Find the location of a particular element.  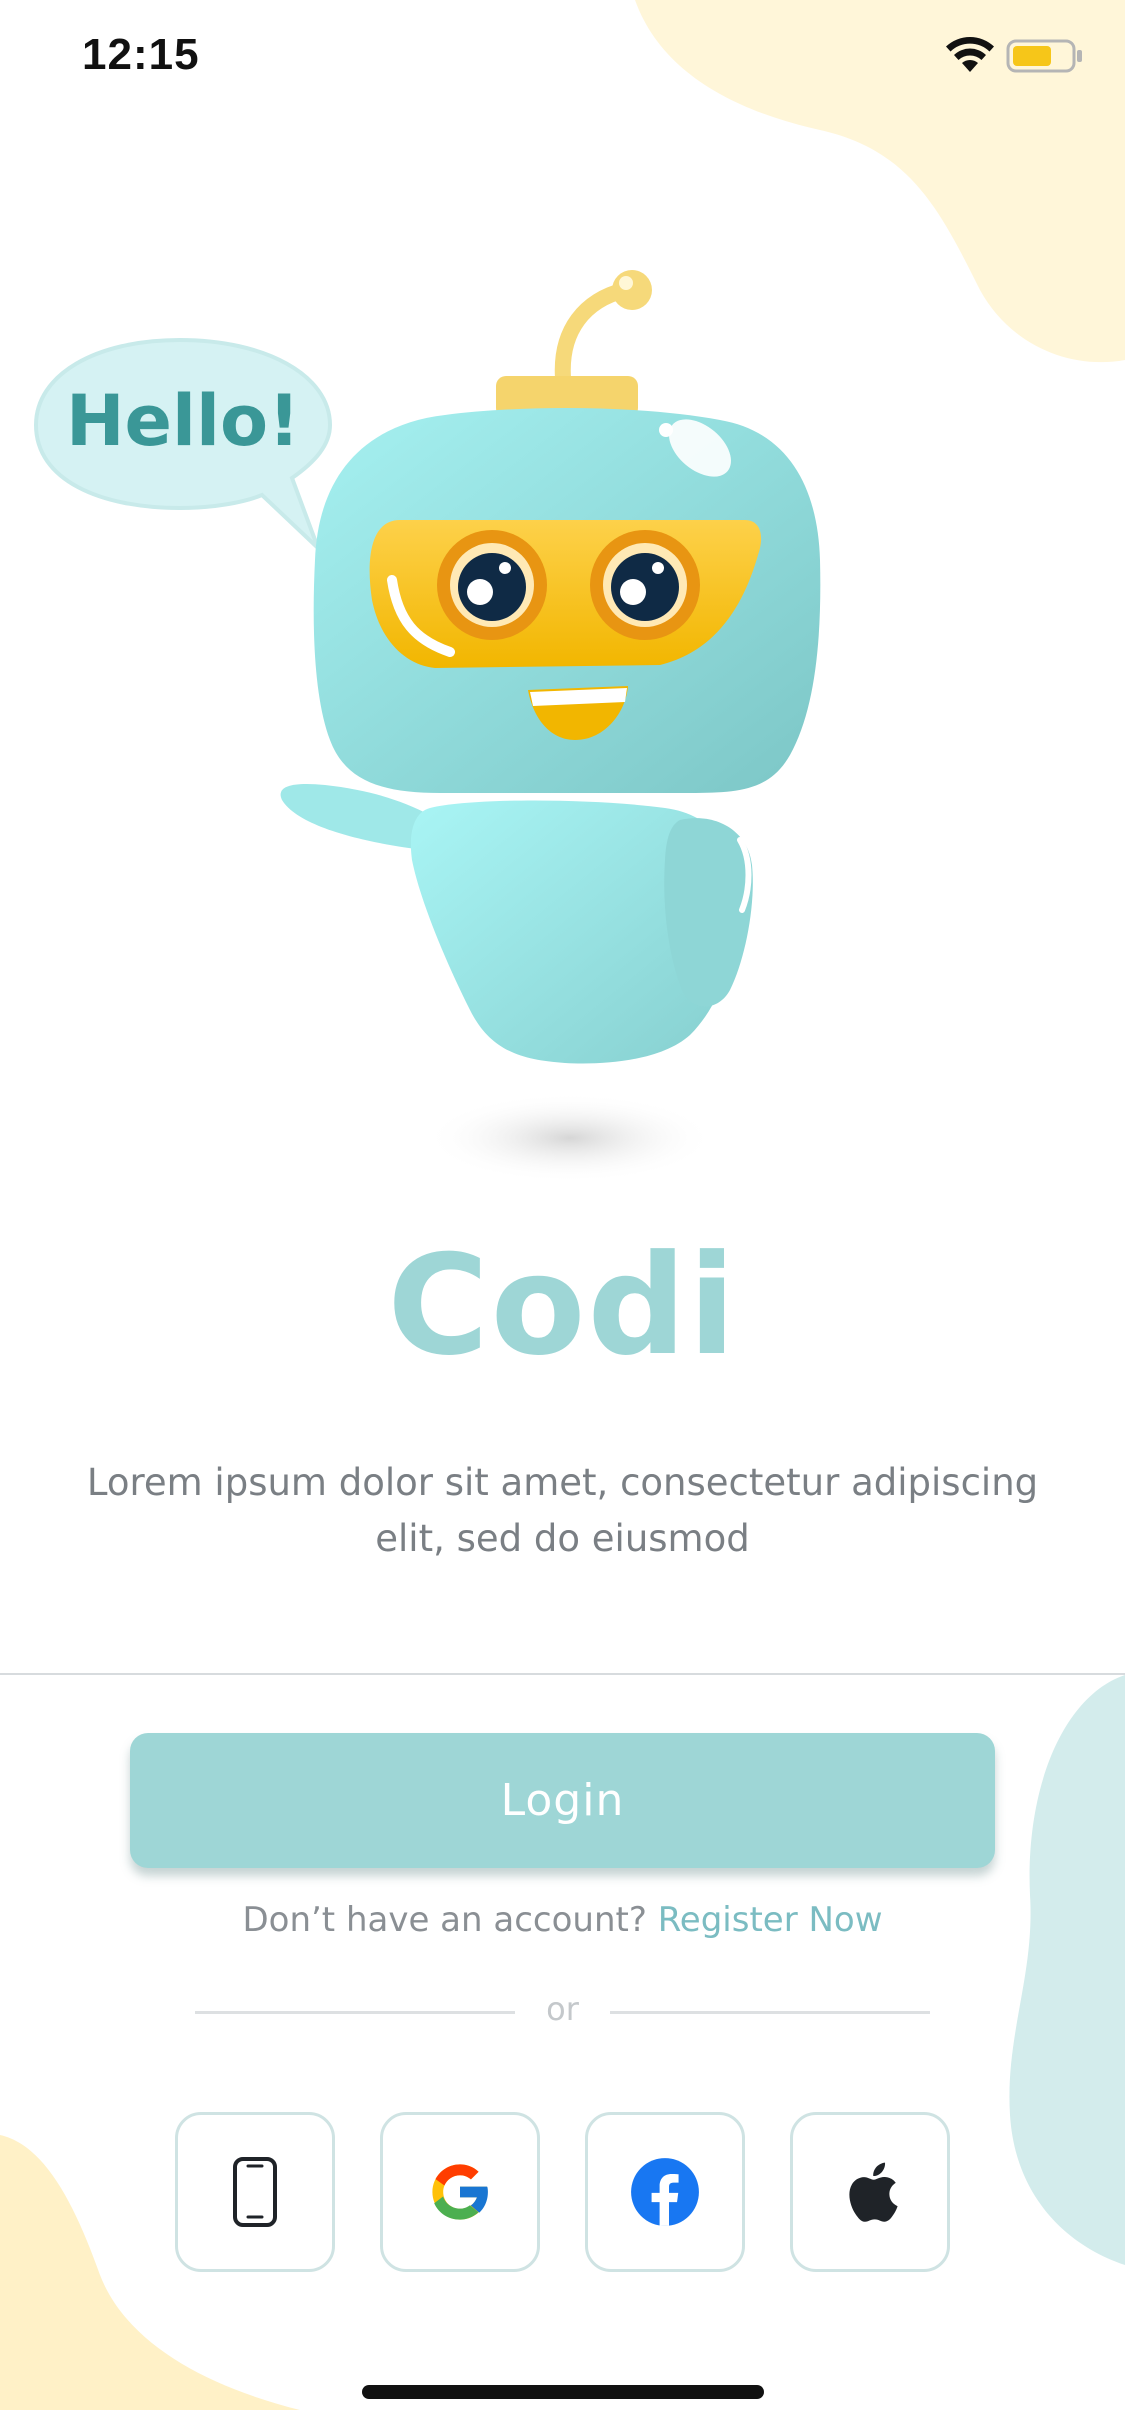

or-separator: or is located at coordinates (562, 2012).